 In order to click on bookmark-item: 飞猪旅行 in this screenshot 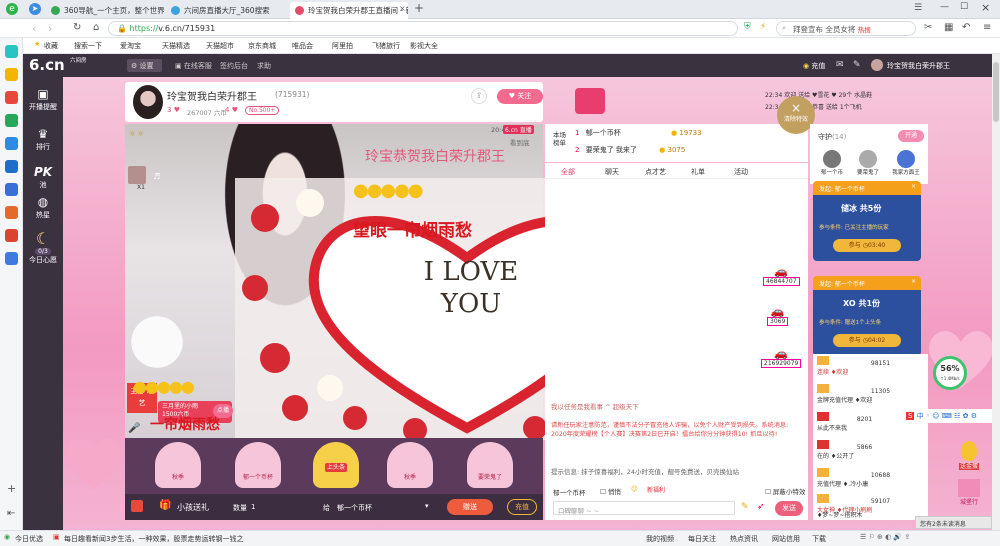, I will do `click(386, 46)`.